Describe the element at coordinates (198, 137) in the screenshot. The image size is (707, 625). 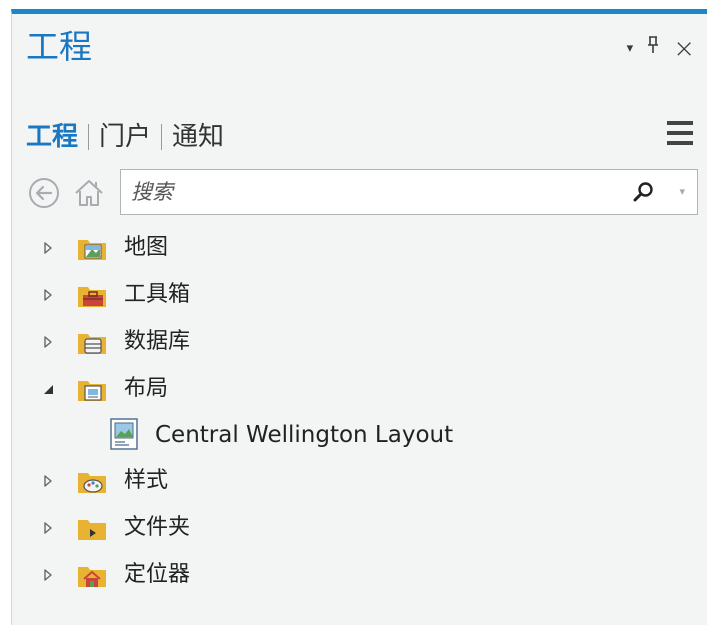
I see `tab-notifications: 通知` at that location.